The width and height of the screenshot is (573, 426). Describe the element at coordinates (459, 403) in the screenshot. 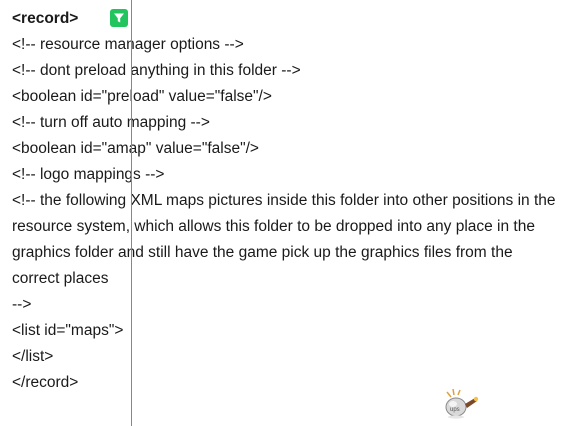

I see `ups-mascot-icon: ups` at that location.